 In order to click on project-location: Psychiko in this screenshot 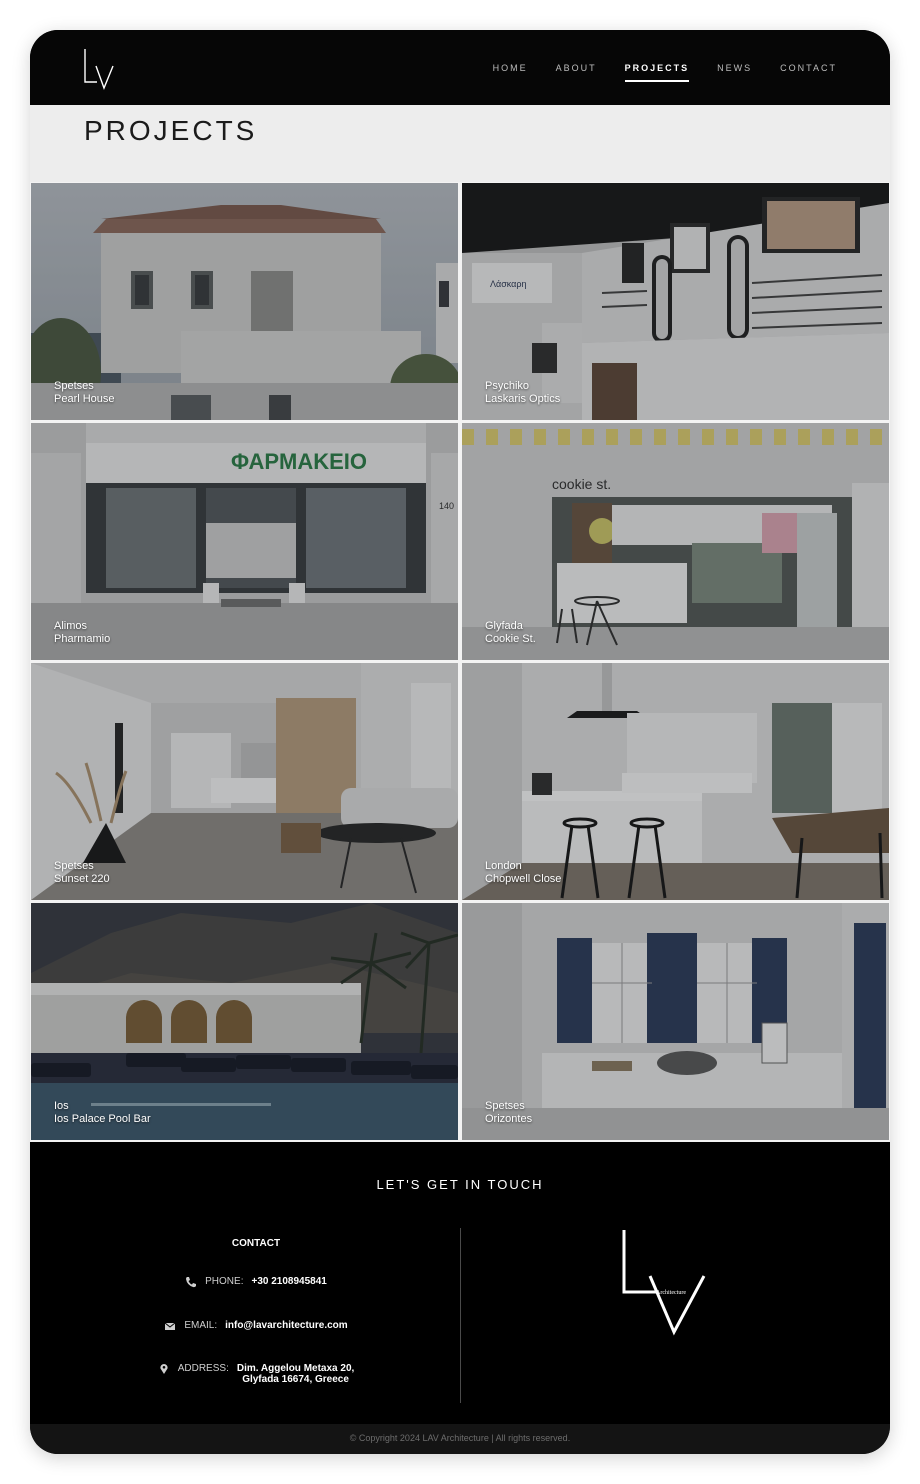, I will do `click(507, 386)`.